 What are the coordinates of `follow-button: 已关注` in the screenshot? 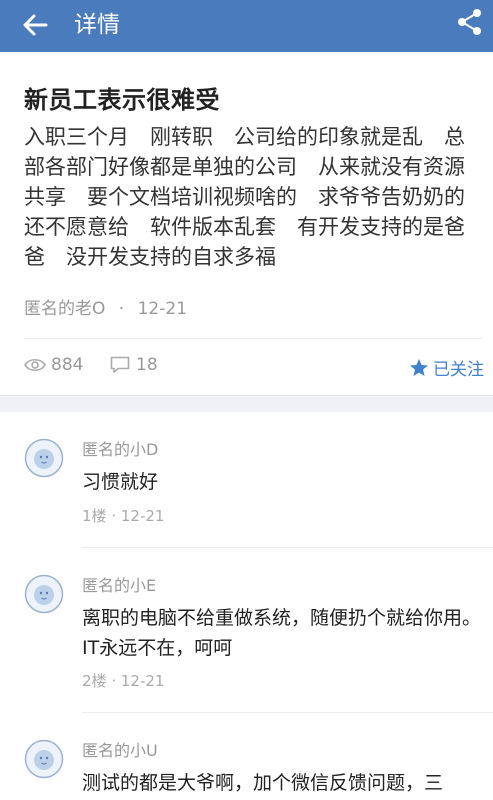 It's located at (446, 367).